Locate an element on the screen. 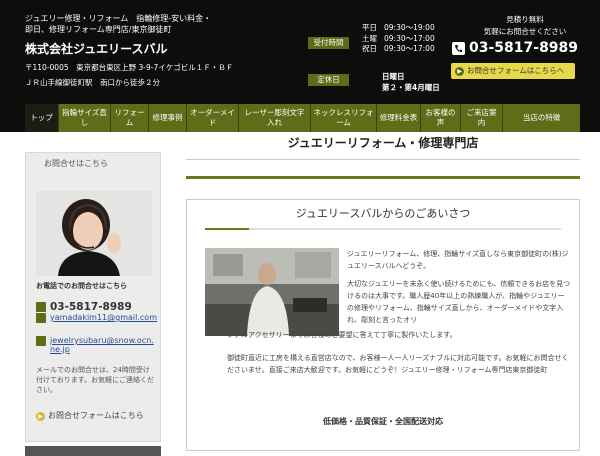  nav-item-customer-voice: お客様の声 is located at coordinates (441, 118).